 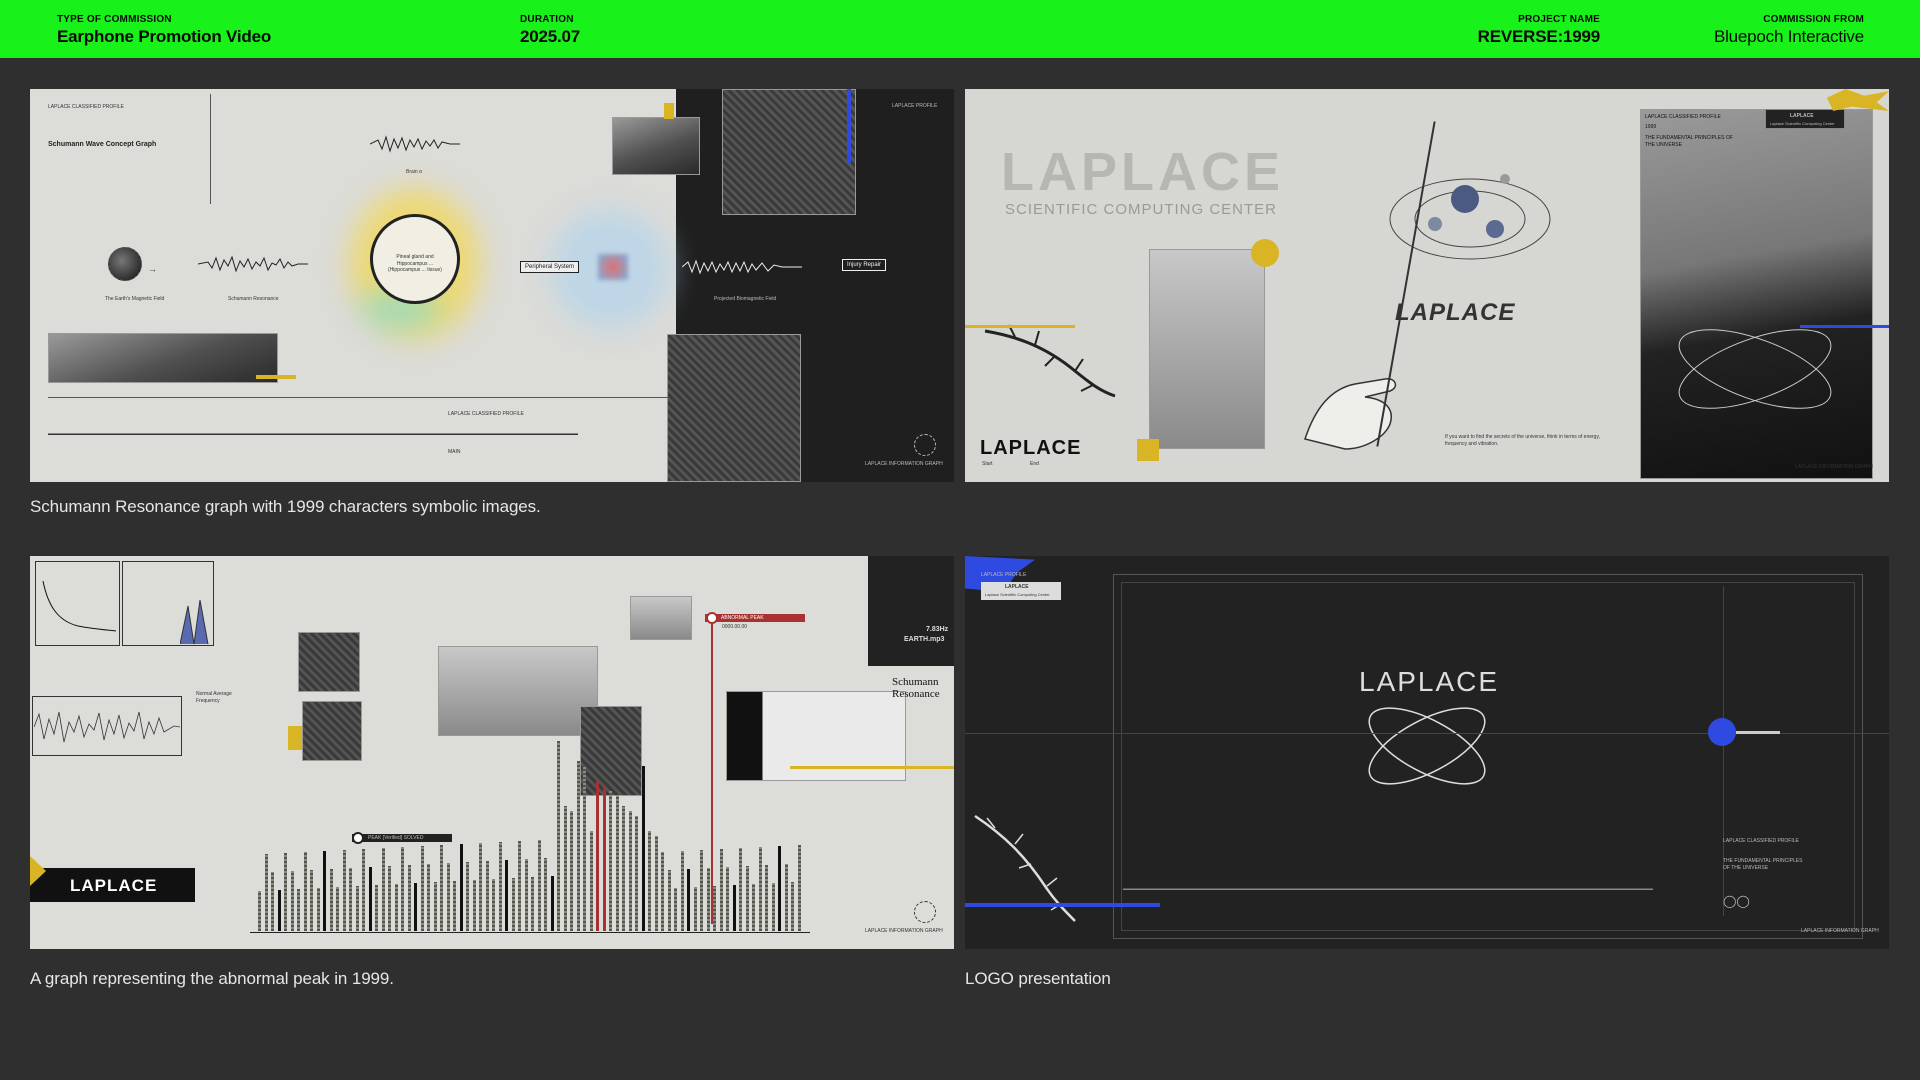 I want to click on repair-glow, so click(x=613, y=267).